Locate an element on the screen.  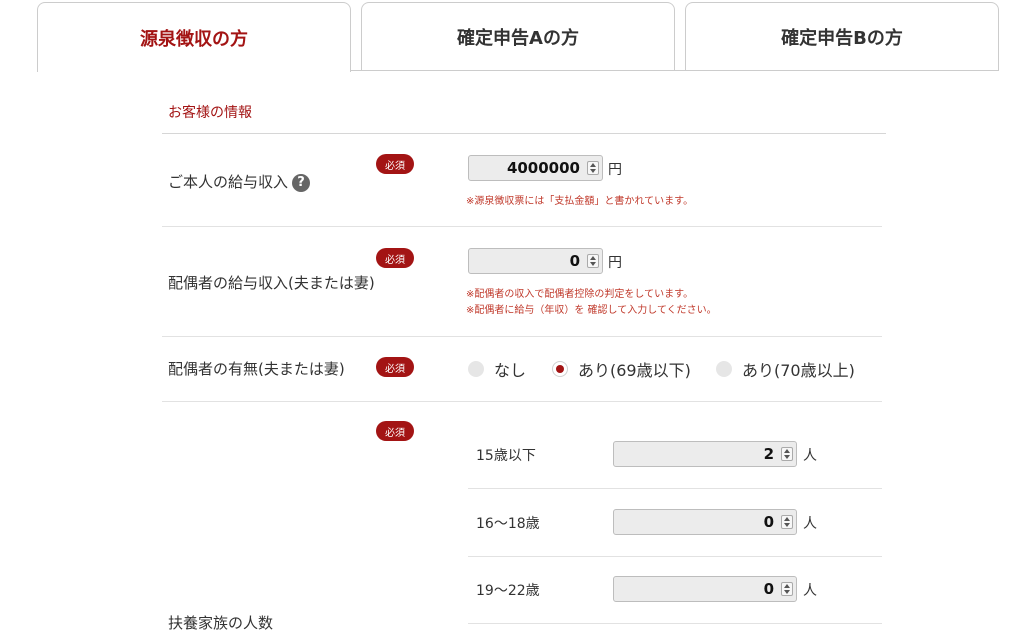
dependent-age-label: 15歳以下 is located at coordinates (506, 456).